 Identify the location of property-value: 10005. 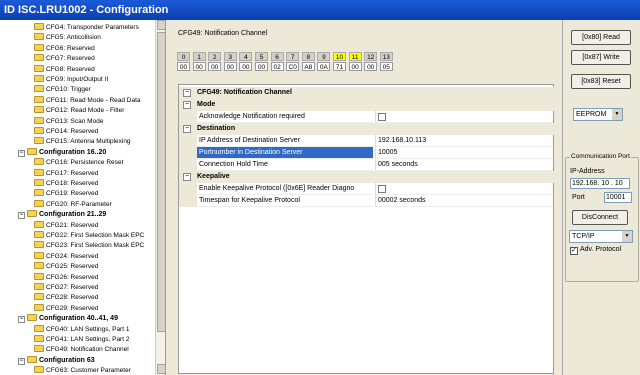
(464, 153).